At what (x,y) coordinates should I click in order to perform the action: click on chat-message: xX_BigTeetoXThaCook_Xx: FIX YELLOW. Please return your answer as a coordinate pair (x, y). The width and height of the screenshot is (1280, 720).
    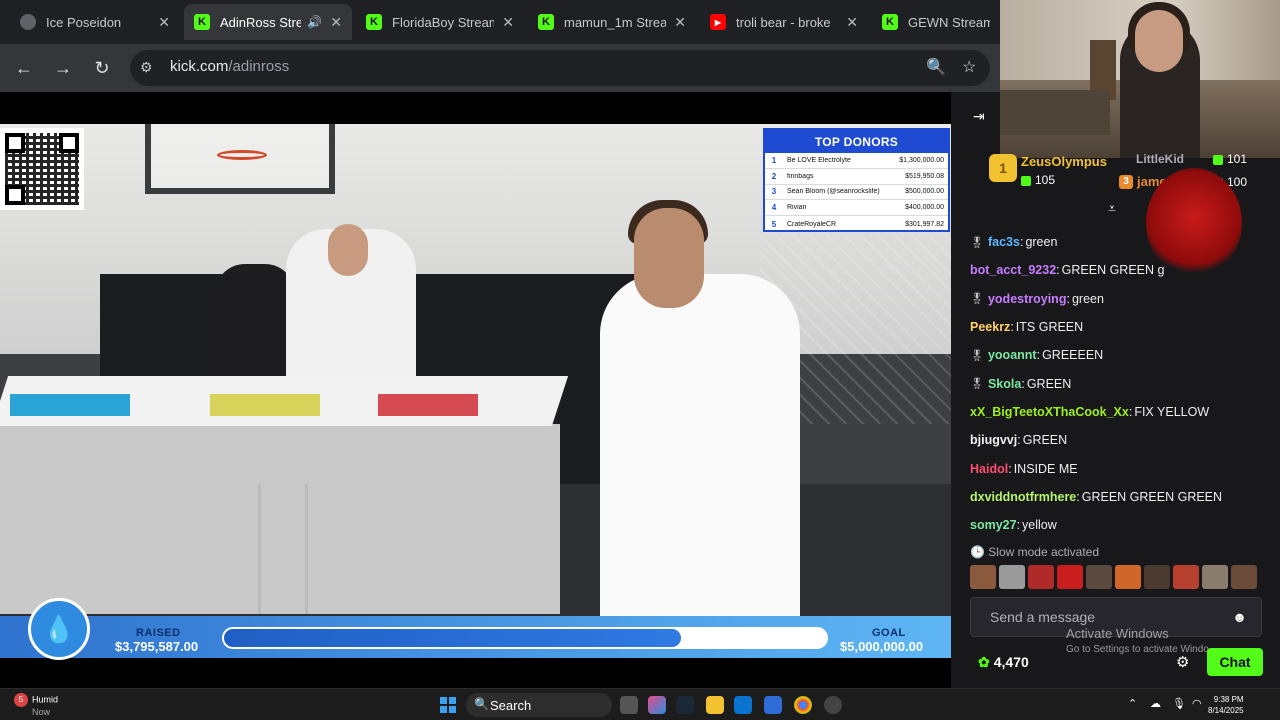
    Looking at the image, I should click on (1120, 412).